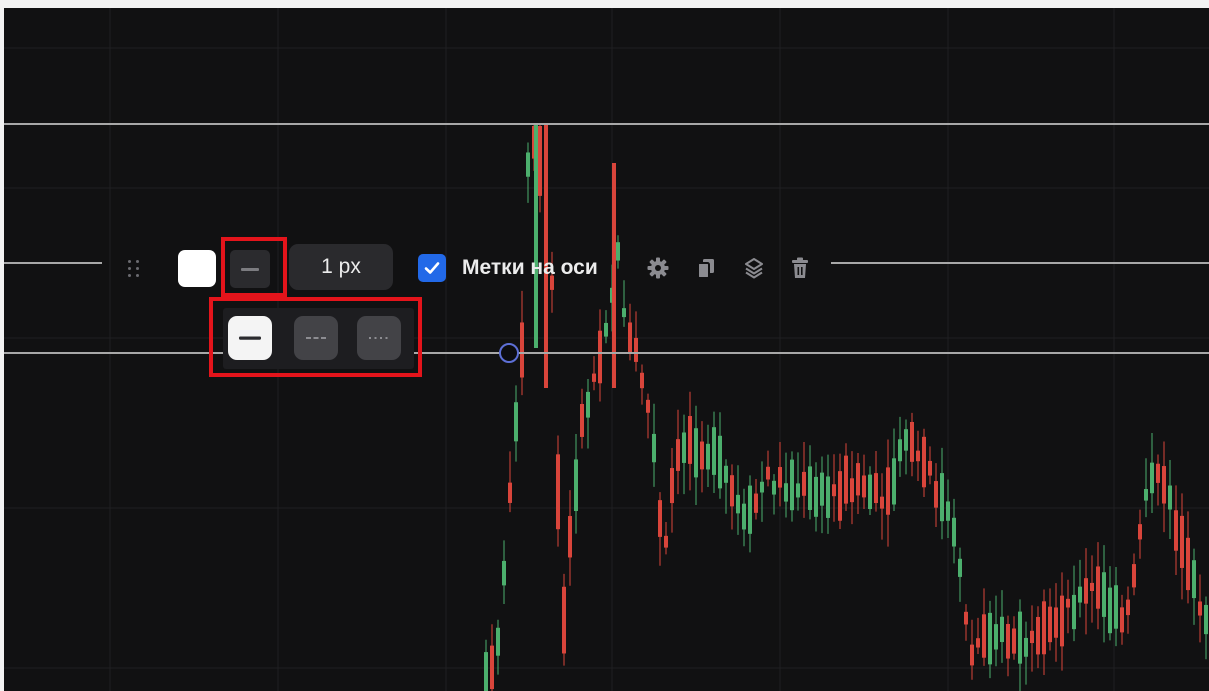 The image size is (1209, 691). What do you see at coordinates (800, 268) in the screenshot?
I see `trash-icon` at bounding box center [800, 268].